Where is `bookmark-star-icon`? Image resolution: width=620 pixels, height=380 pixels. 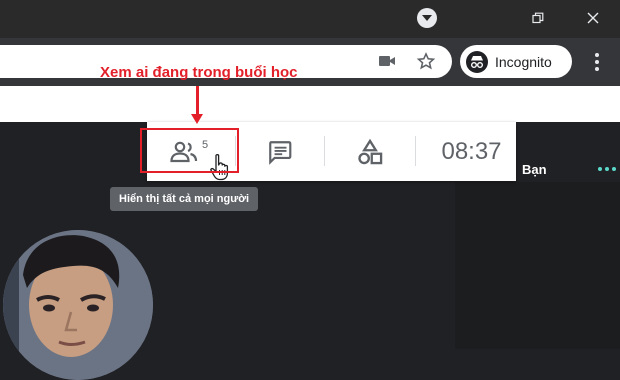
bookmark-star-icon is located at coordinates (426, 61).